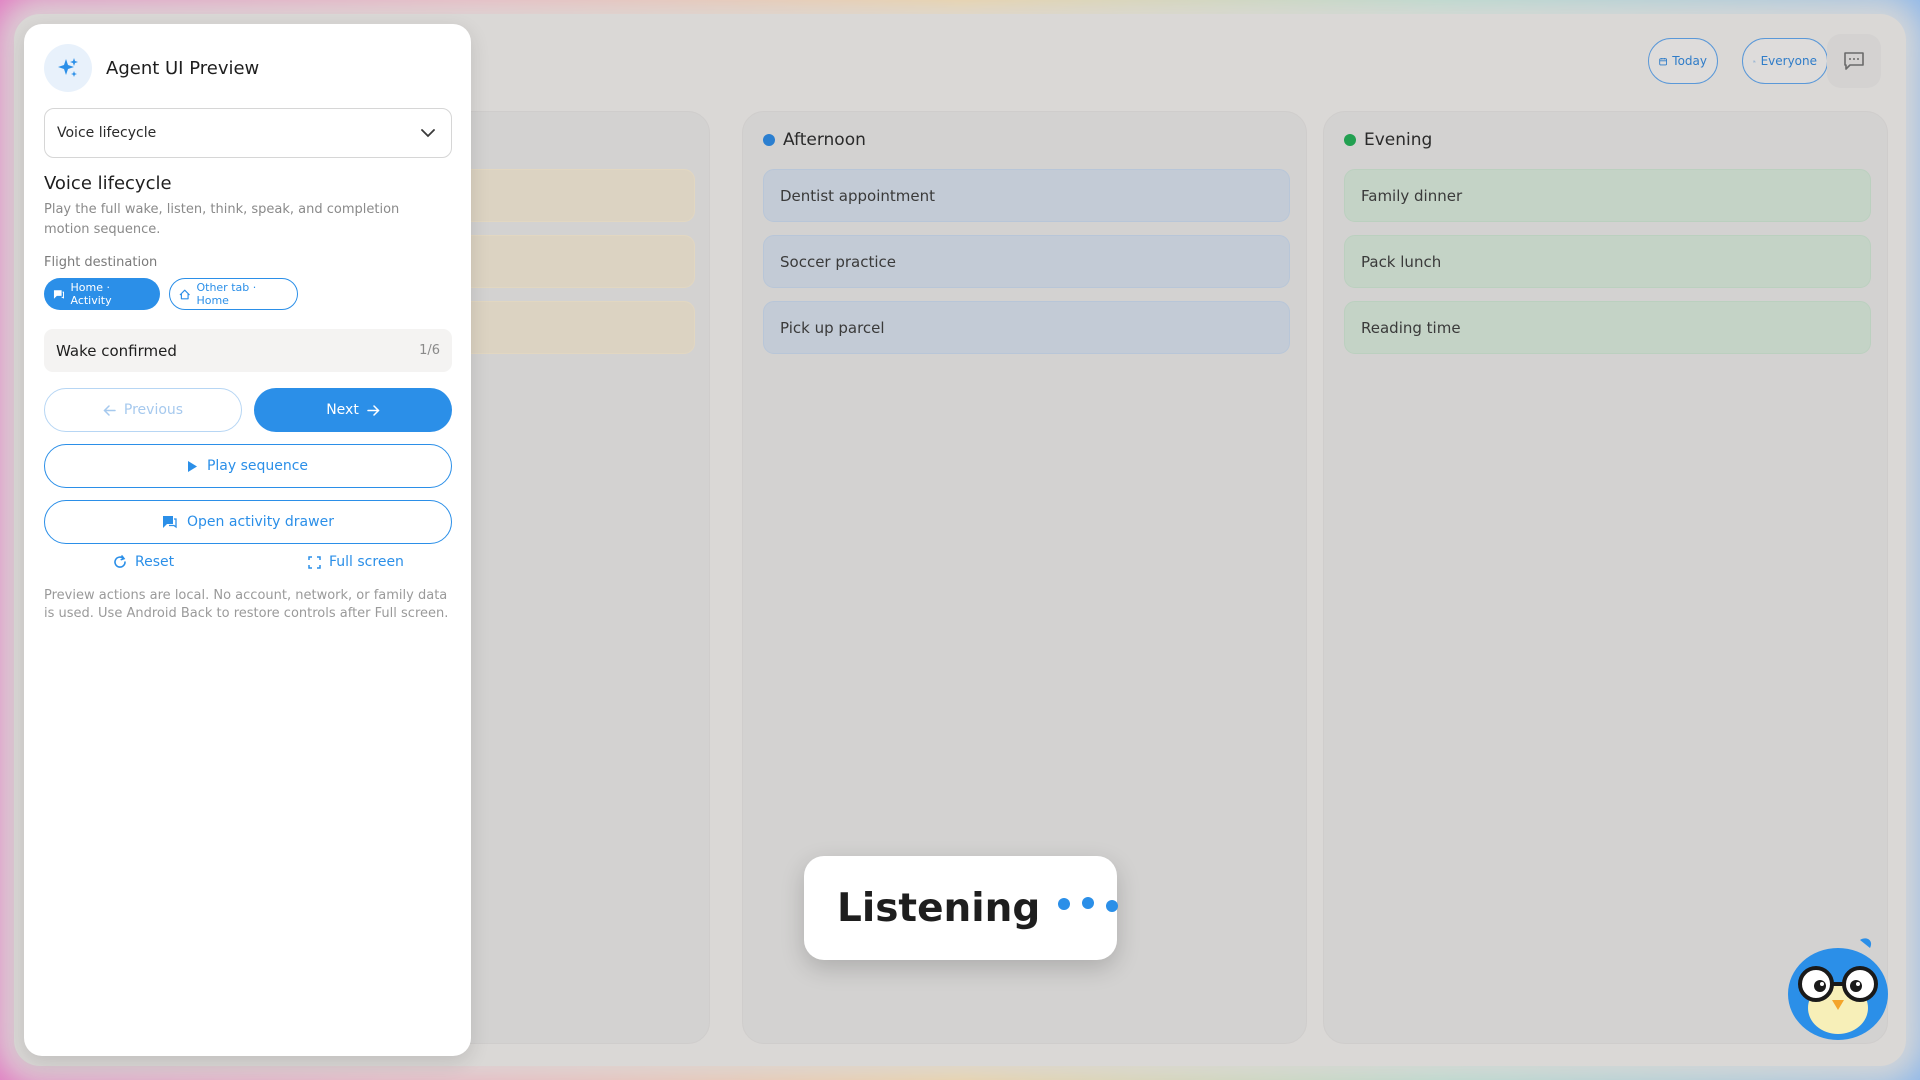 The height and width of the screenshot is (1080, 1920). I want to click on destination-chip-home-activity: Home · Activity, so click(102, 294).